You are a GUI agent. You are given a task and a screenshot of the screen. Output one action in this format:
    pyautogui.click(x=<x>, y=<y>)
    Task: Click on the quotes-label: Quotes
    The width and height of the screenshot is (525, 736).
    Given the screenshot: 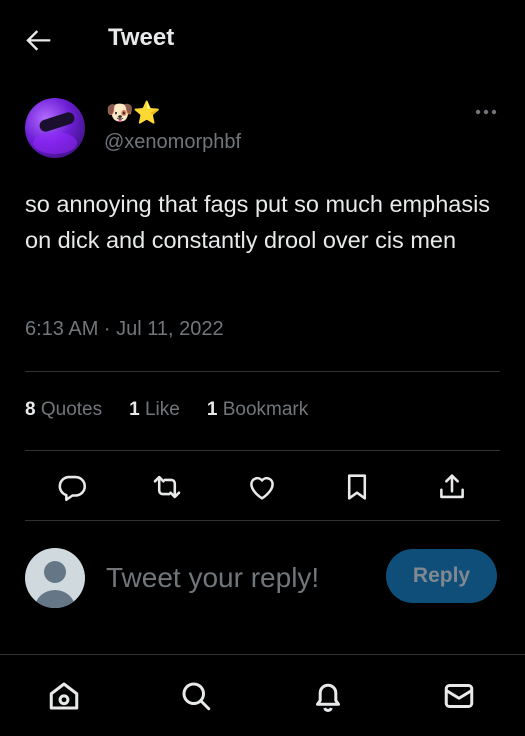 What is the action you would take?
    pyautogui.click(x=71, y=409)
    